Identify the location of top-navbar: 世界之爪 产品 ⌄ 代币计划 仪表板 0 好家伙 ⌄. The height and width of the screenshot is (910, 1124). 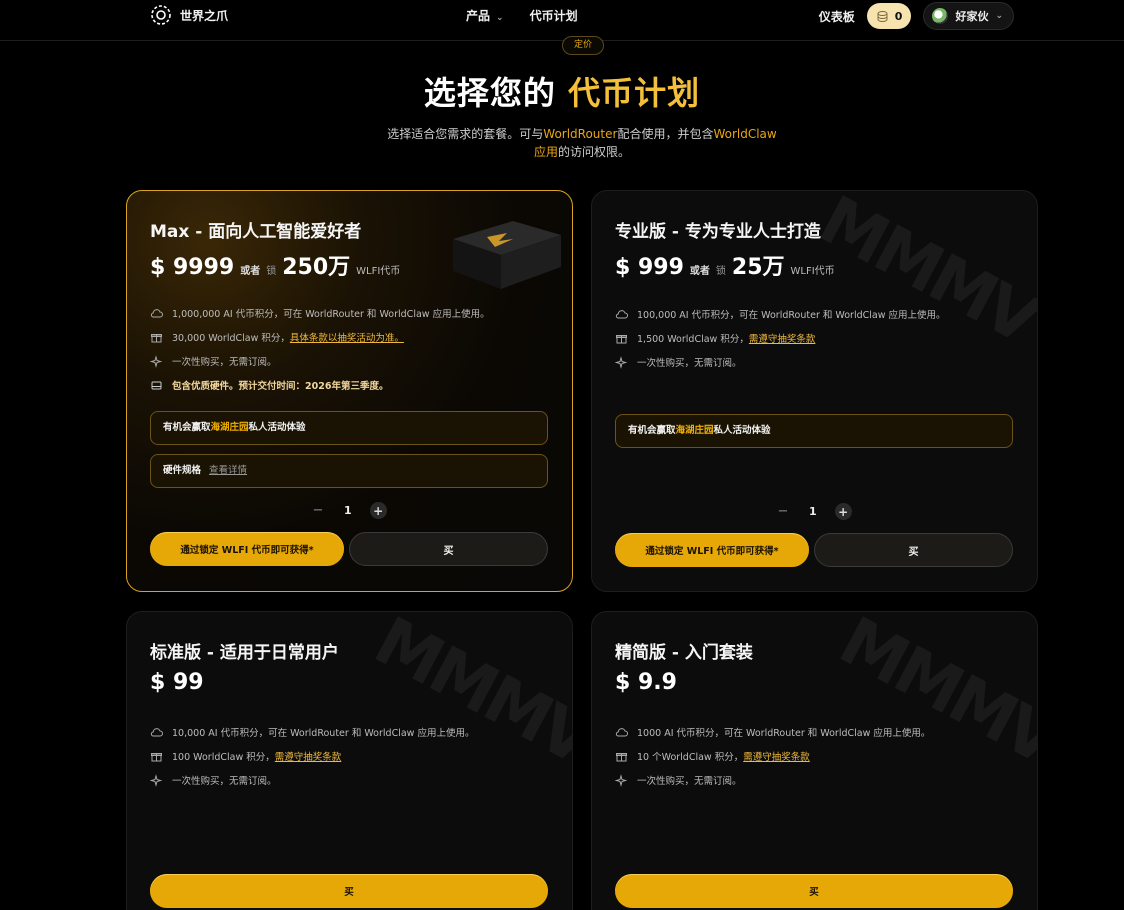
(562, 20).